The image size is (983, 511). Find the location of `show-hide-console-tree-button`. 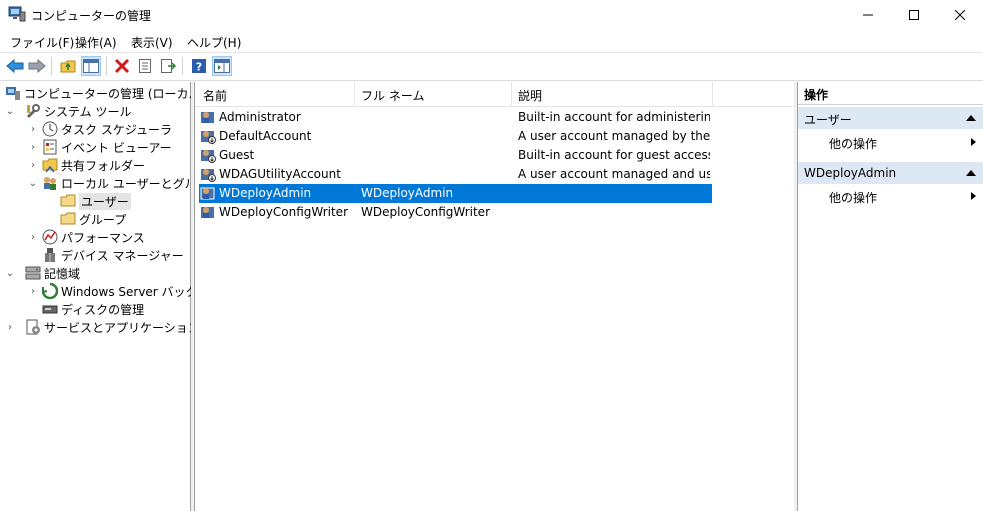

show-hide-console-tree-button is located at coordinates (91, 66).